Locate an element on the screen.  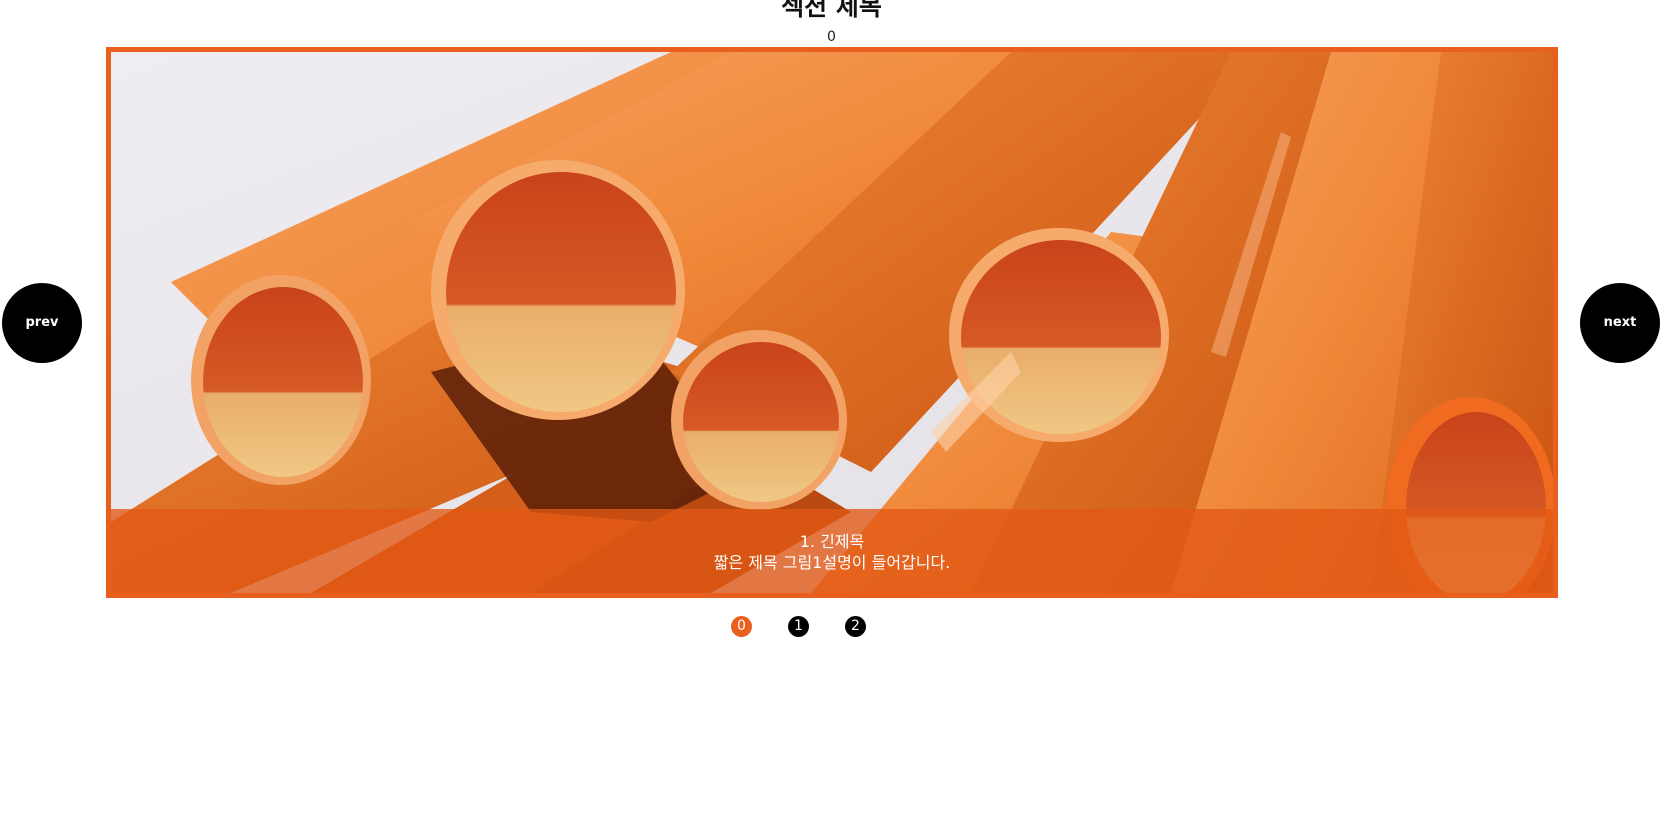
caption-description: 짧은 제목 그림1설명이 들어갑니다. is located at coordinates (832, 562).